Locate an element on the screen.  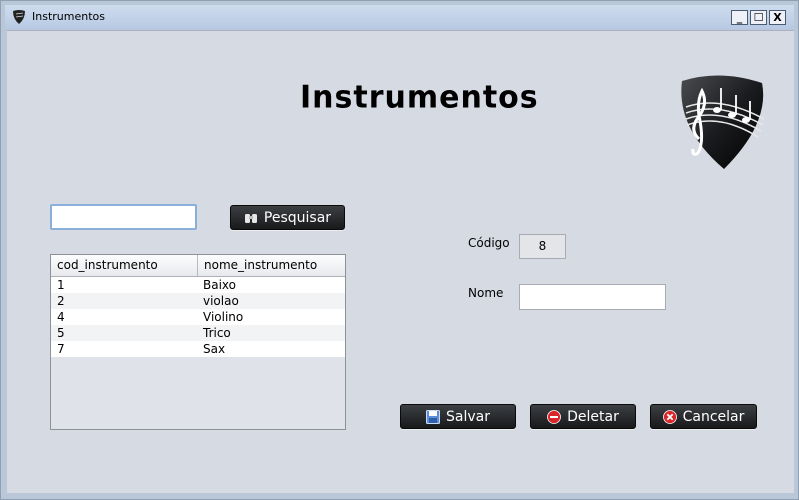
maximize-icon: ☐ is located at coordinates (758, 17).